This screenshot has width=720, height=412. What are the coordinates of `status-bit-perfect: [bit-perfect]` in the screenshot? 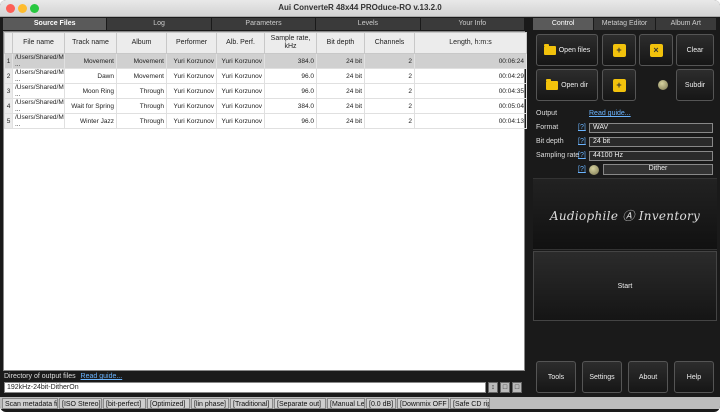 It's located at (124, 403).